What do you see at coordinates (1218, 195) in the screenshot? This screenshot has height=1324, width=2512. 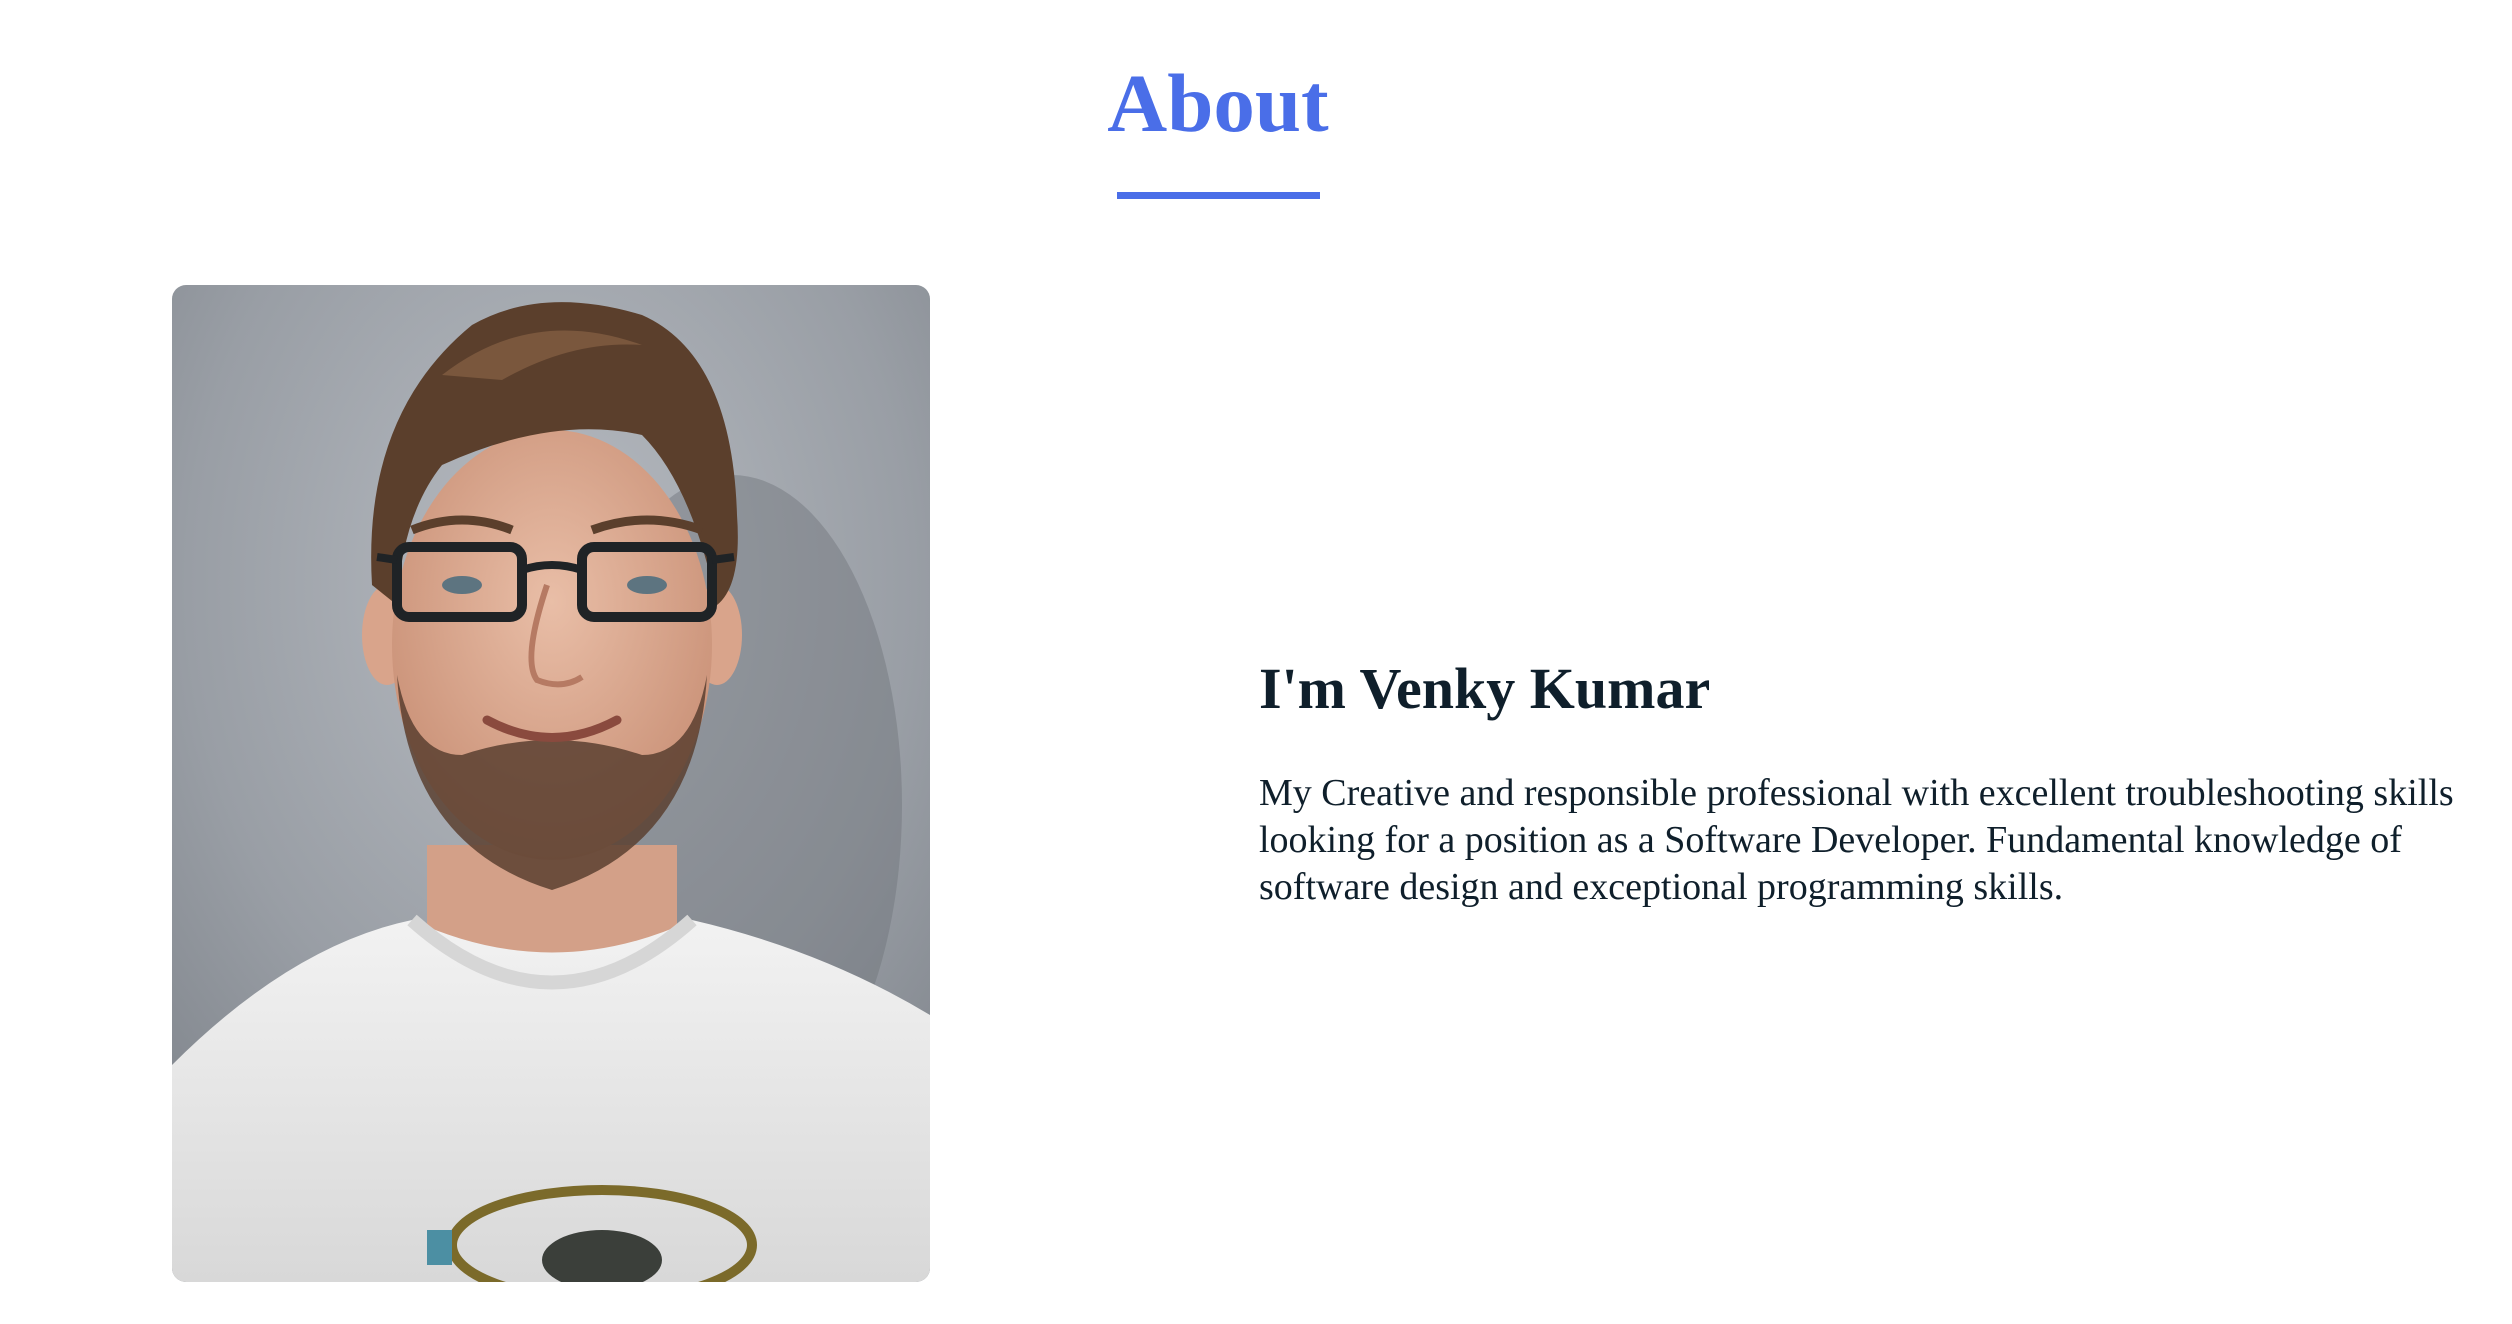 I see `title-underline` at bounding box center [1218, 195].